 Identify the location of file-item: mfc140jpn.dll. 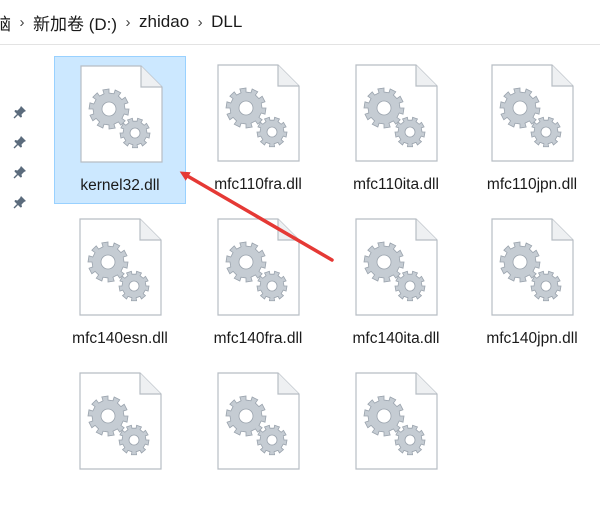
(532, 284).